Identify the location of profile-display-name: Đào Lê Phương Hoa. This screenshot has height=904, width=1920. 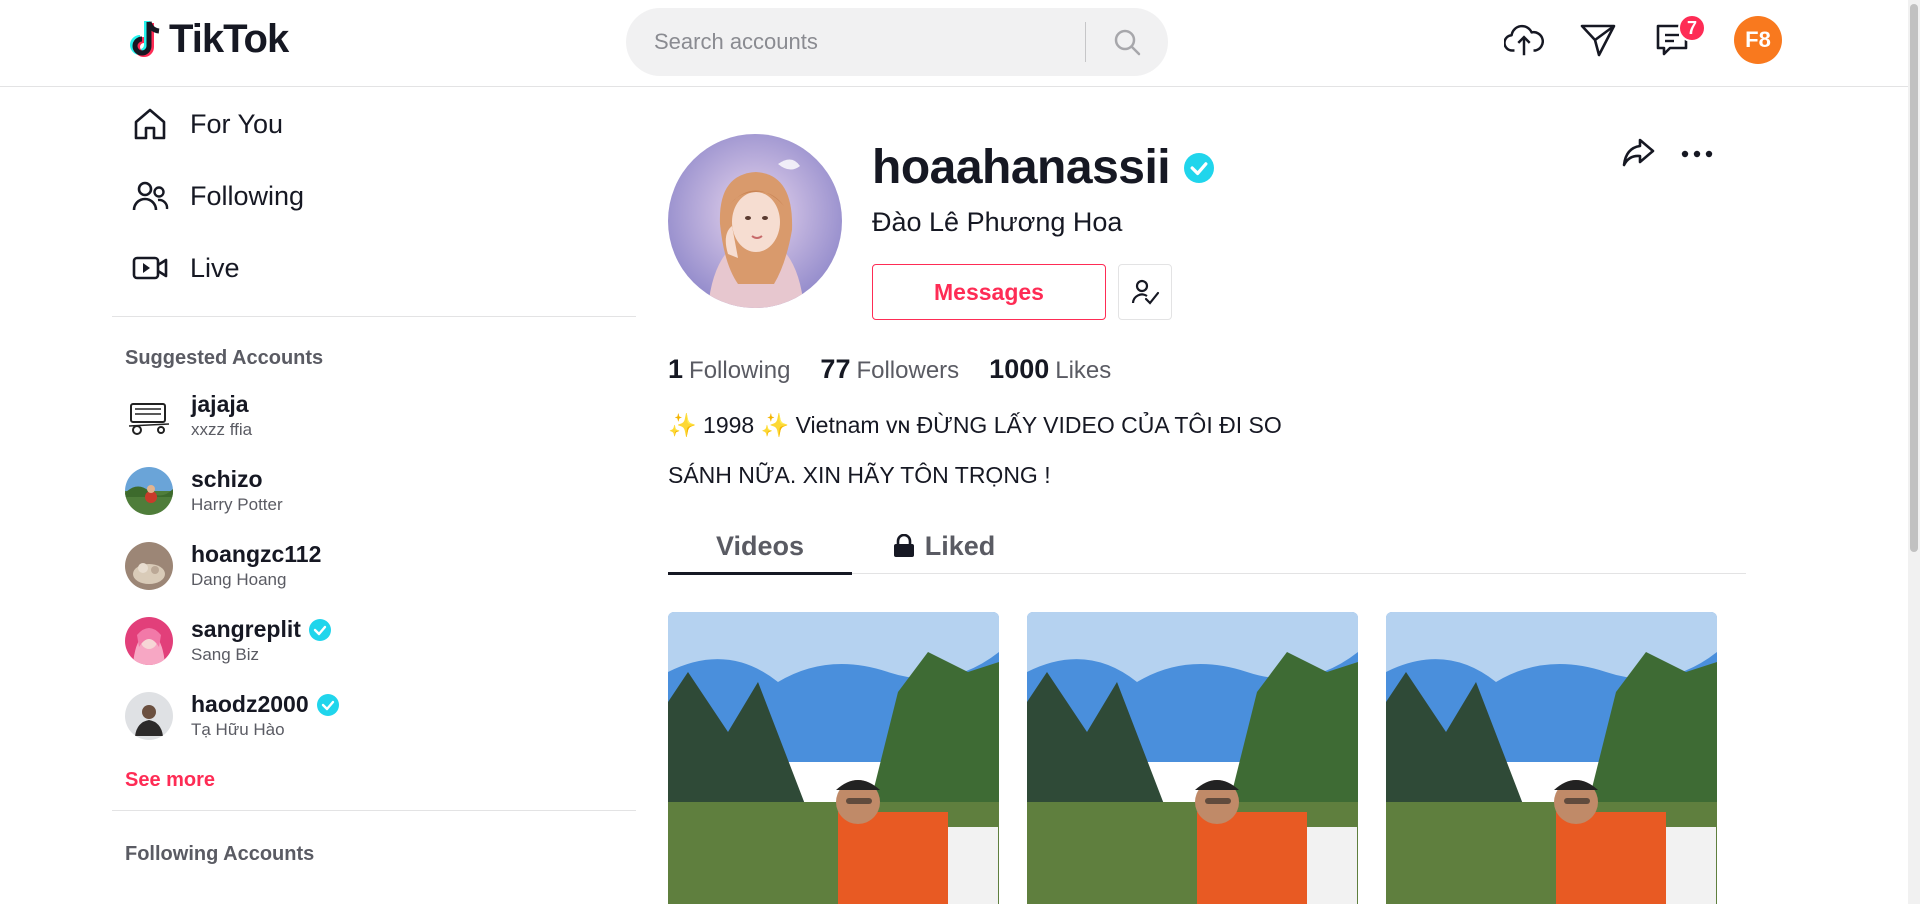
(997, 222).